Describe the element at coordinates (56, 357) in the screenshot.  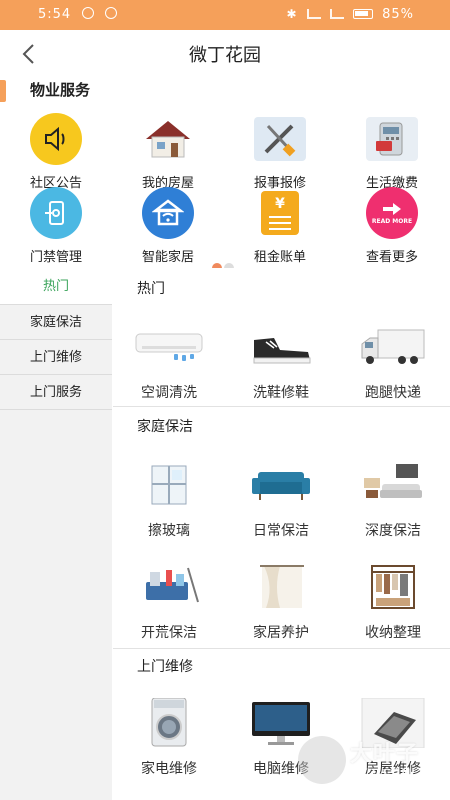
I see `sidebar-item-home-repair: 上门维修` at that location.